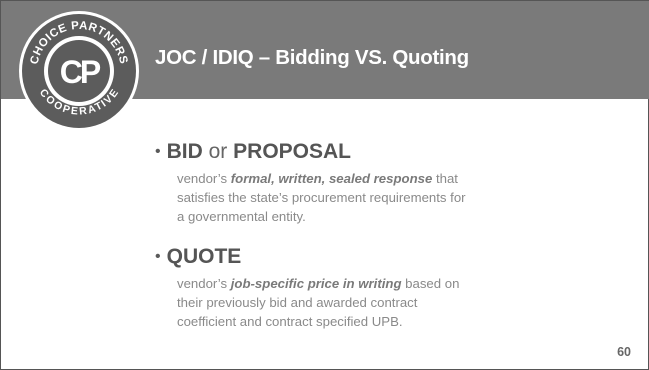 Image resolution: width=649 pixels, height=370 pixels. What do you see at coordinates (290, 321) in the screenshot?
I see `quote-description-line: coefficient and contract specified UPB.` at bounding box center [290, 321].